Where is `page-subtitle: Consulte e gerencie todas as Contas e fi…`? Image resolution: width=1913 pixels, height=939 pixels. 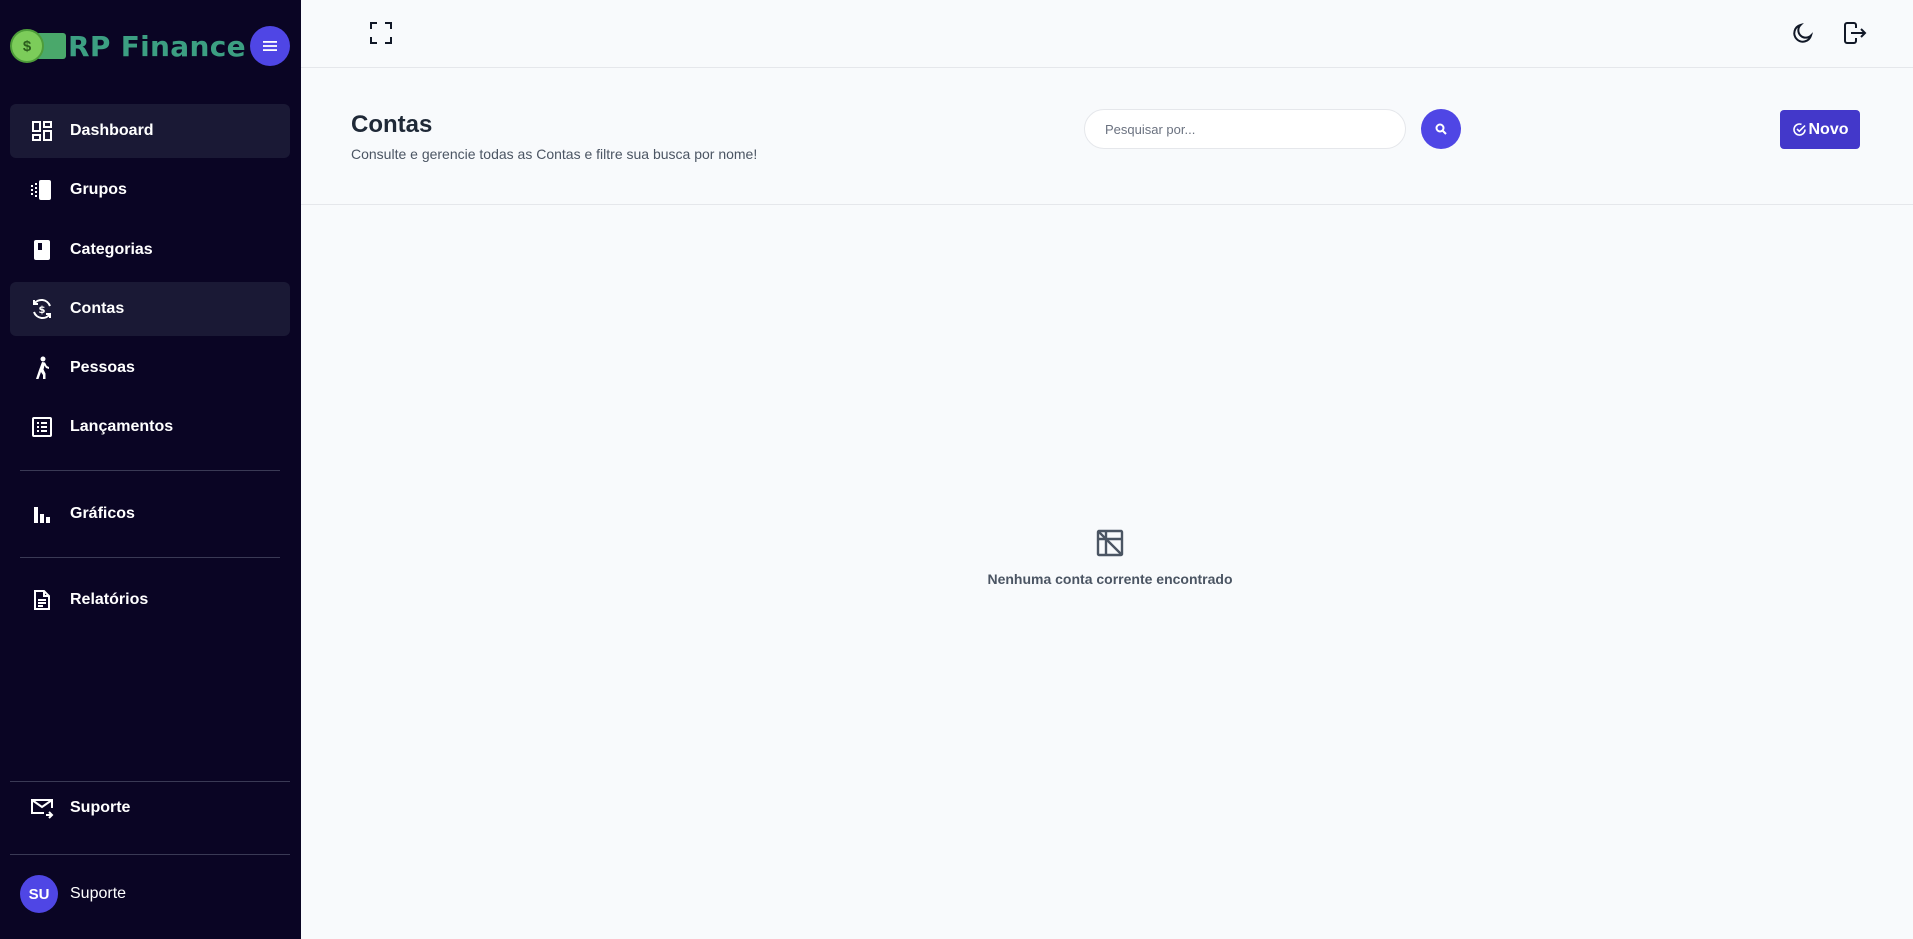 page-subtitle: Consulte e gerencie todas as Contas e fi… is located at coordinates (554, 154).